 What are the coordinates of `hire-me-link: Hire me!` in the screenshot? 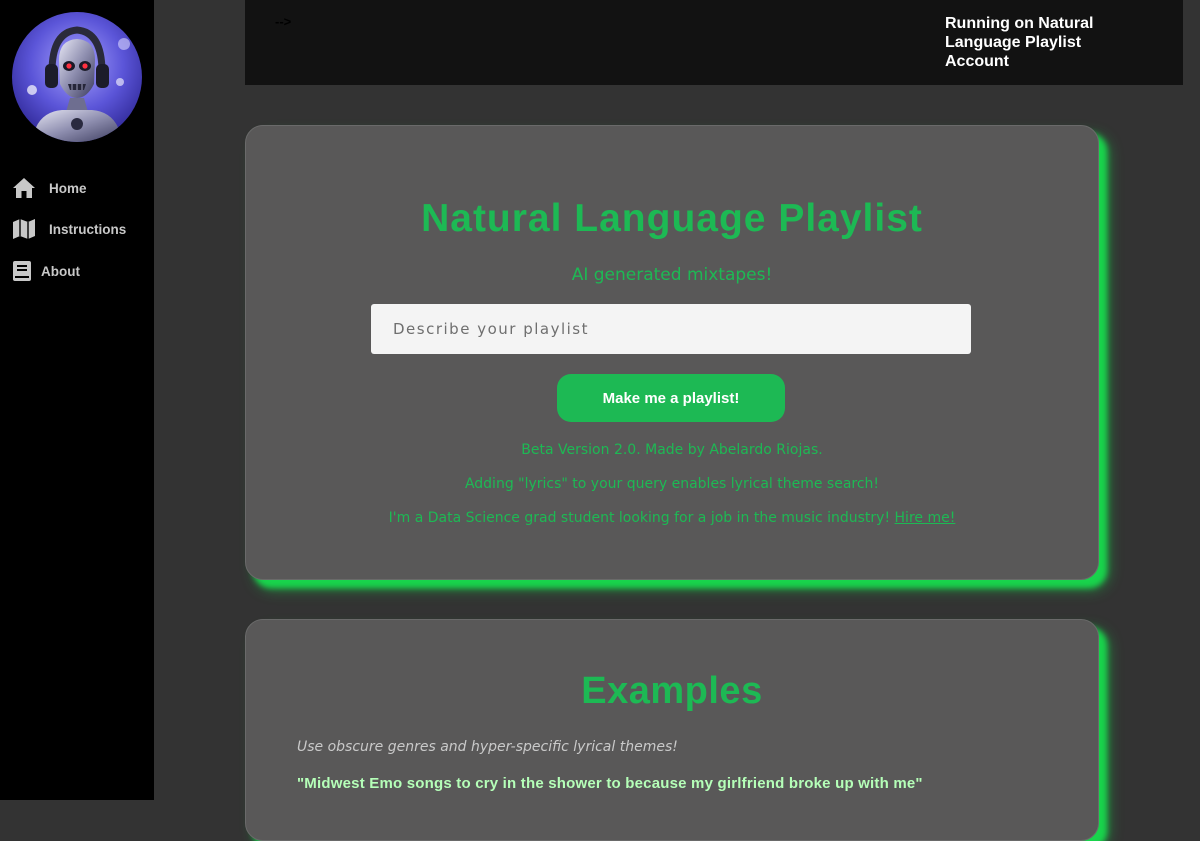 It's located at (925, 518).